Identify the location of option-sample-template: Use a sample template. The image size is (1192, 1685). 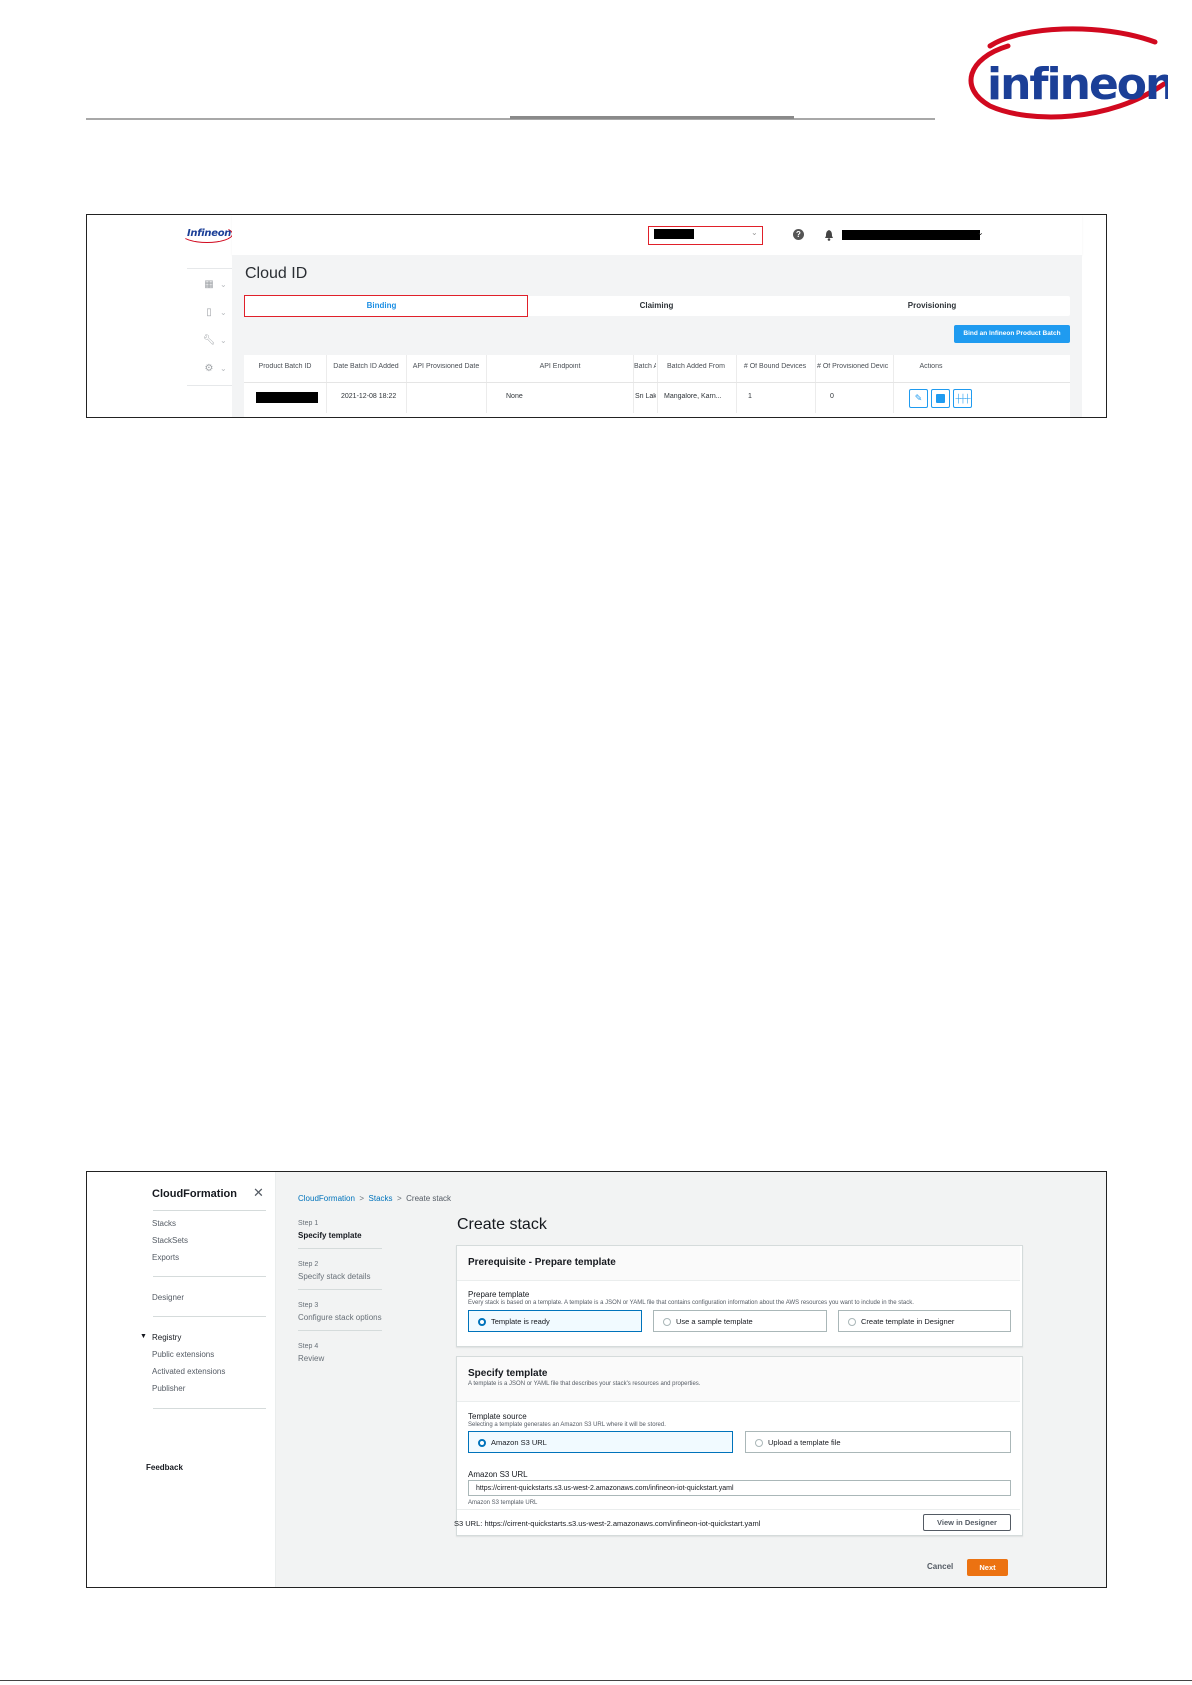
(740, 1321).